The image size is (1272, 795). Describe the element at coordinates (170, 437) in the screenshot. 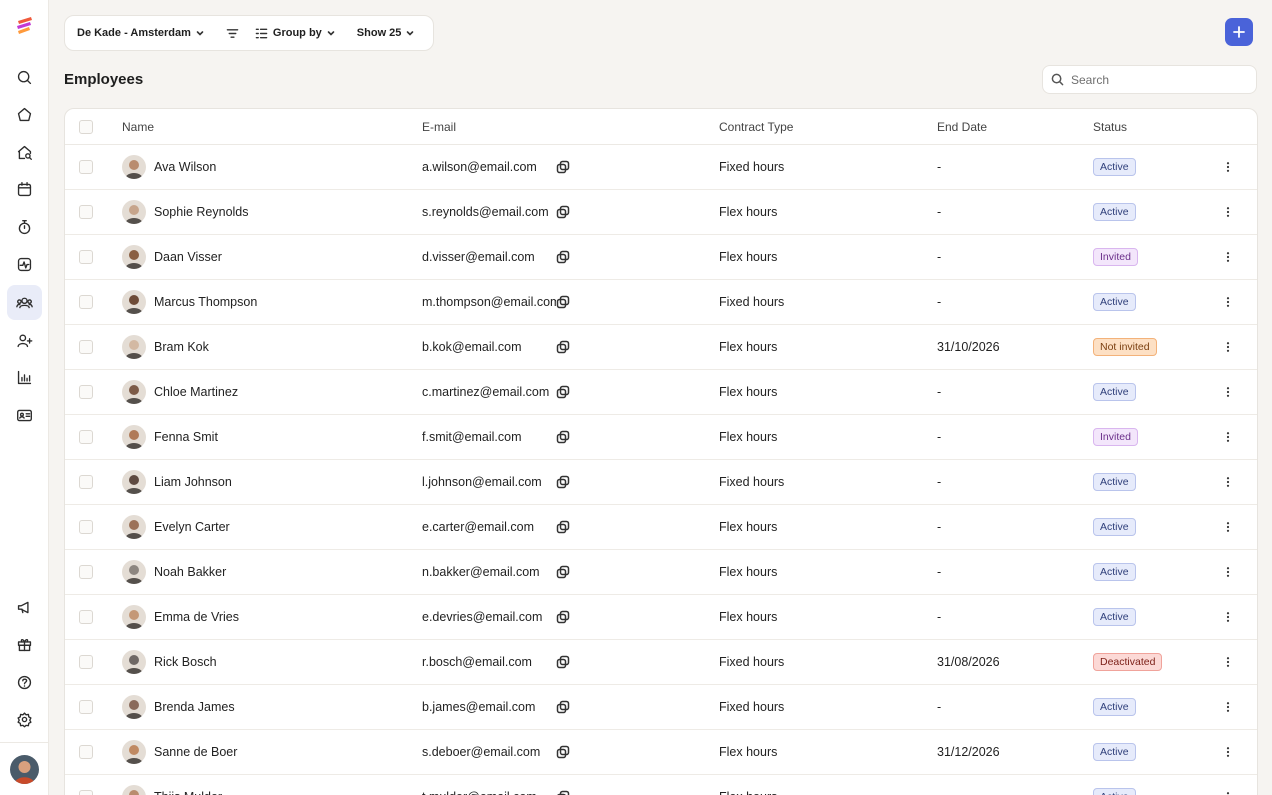

I see `employee-name-cell: Fenna Smit` at that location.